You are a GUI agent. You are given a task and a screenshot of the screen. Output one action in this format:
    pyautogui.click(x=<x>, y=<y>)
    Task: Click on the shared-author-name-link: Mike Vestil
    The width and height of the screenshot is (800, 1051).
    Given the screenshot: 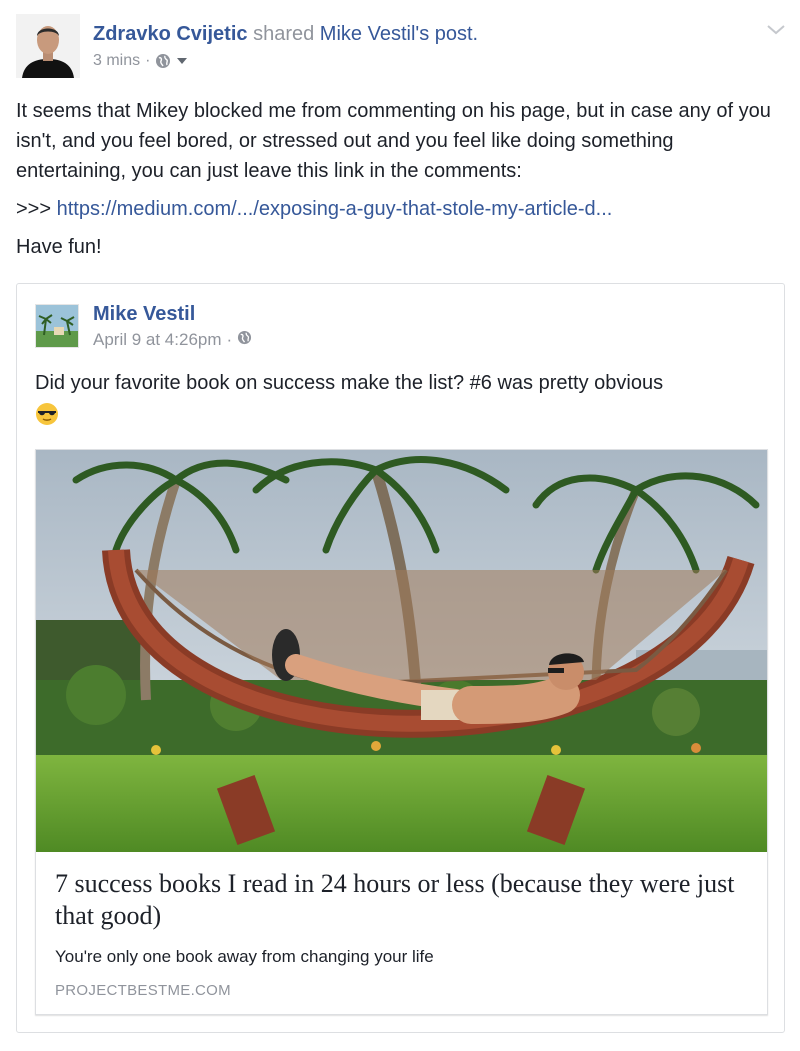 What is the action you would take?
    pyautogui.click(x=172, y=314)
    